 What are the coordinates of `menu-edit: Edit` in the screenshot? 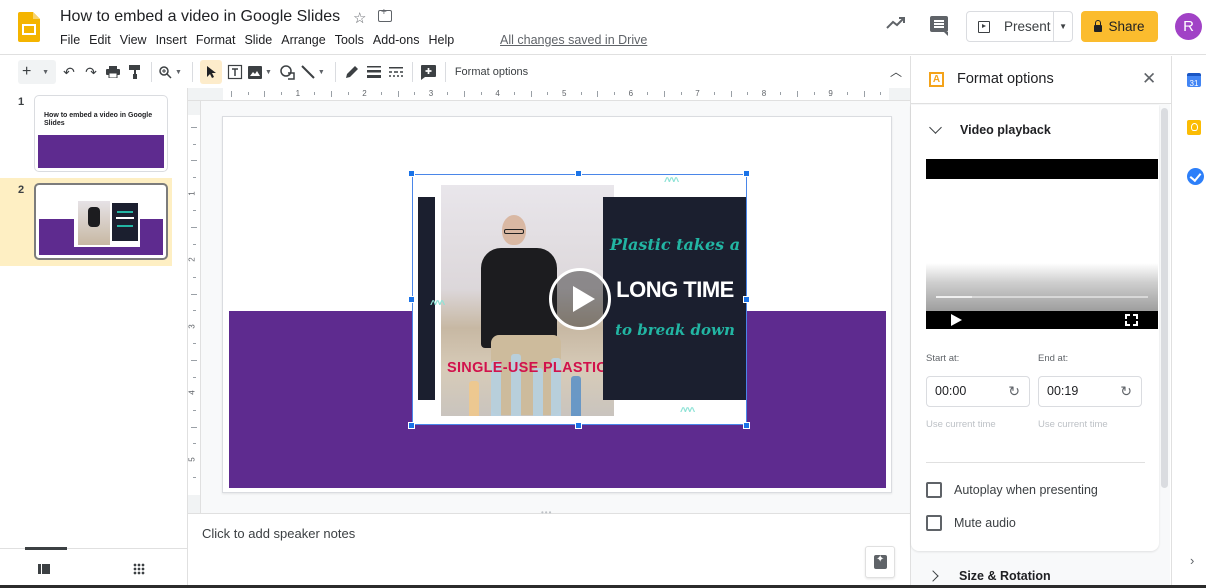 It's located at (100, 40).